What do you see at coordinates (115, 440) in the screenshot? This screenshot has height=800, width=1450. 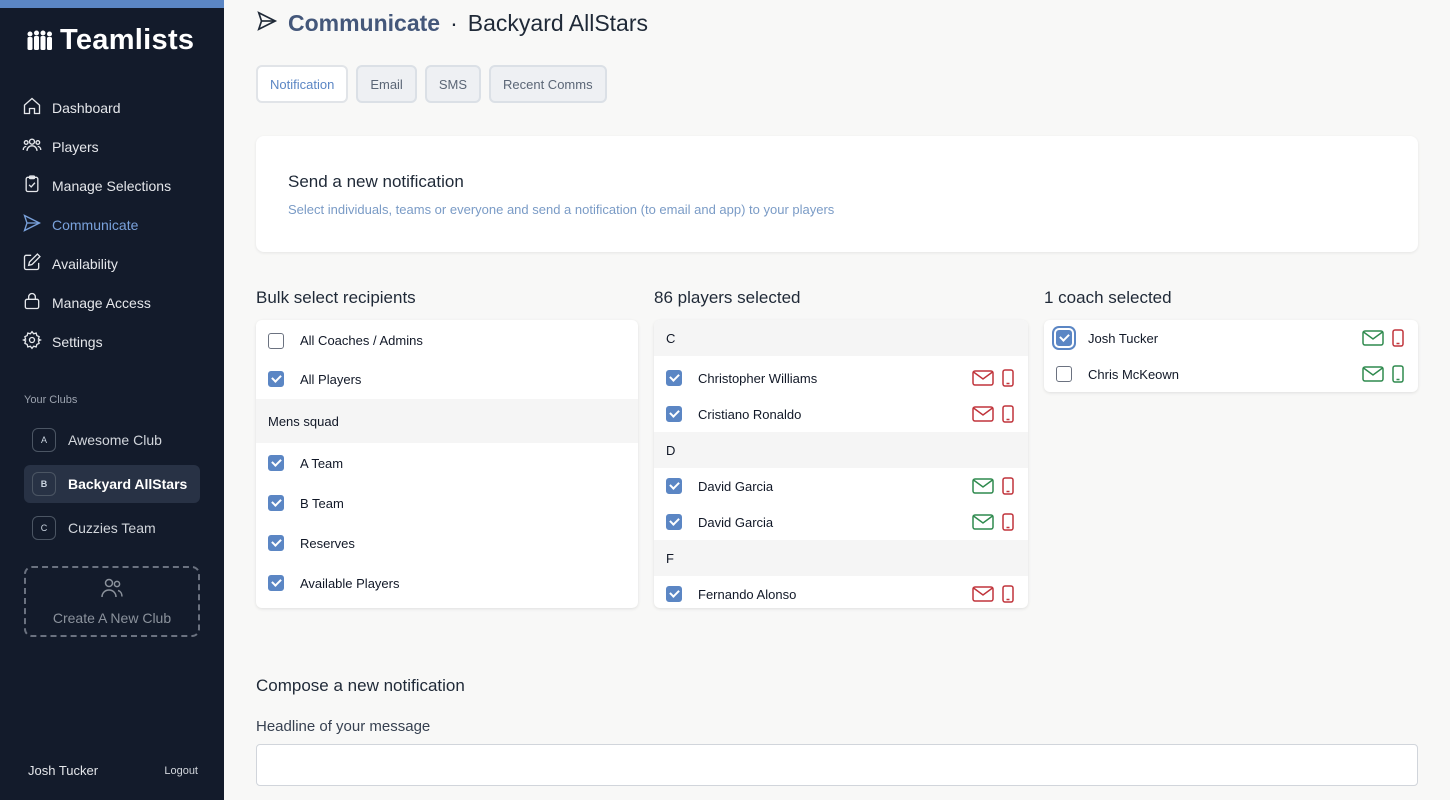 I see `club-name: Awesome Club` at bounding box center [115, 440].